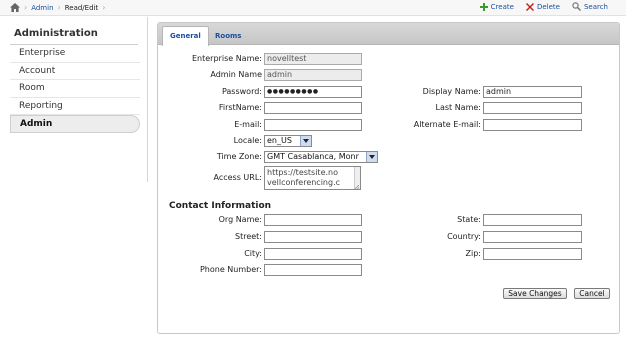  What do you see at coordinates (304, 177) in the screenshot?
I see `access-url-value: https://testsite.no vellconferencing.c` at bounding box center [304, 177].